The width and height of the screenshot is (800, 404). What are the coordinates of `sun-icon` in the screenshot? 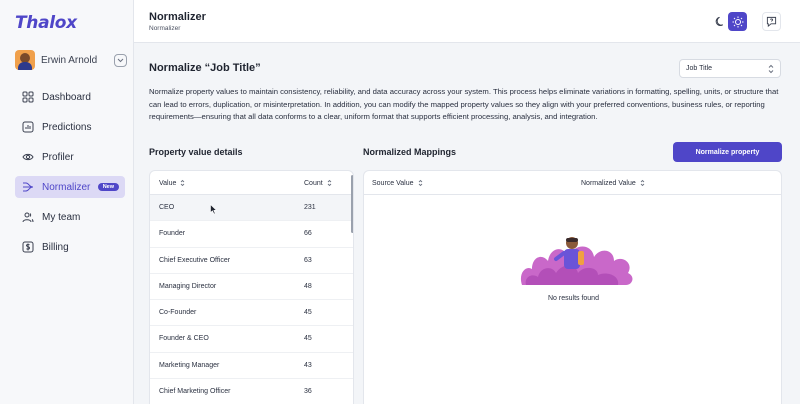 It's located at (737, 21).